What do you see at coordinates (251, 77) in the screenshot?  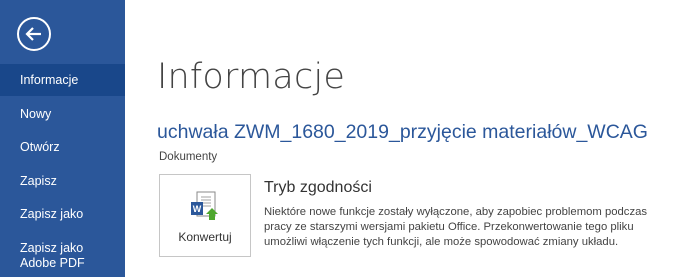 I see `page-title: Informacje` at bounding box center [251, 77].